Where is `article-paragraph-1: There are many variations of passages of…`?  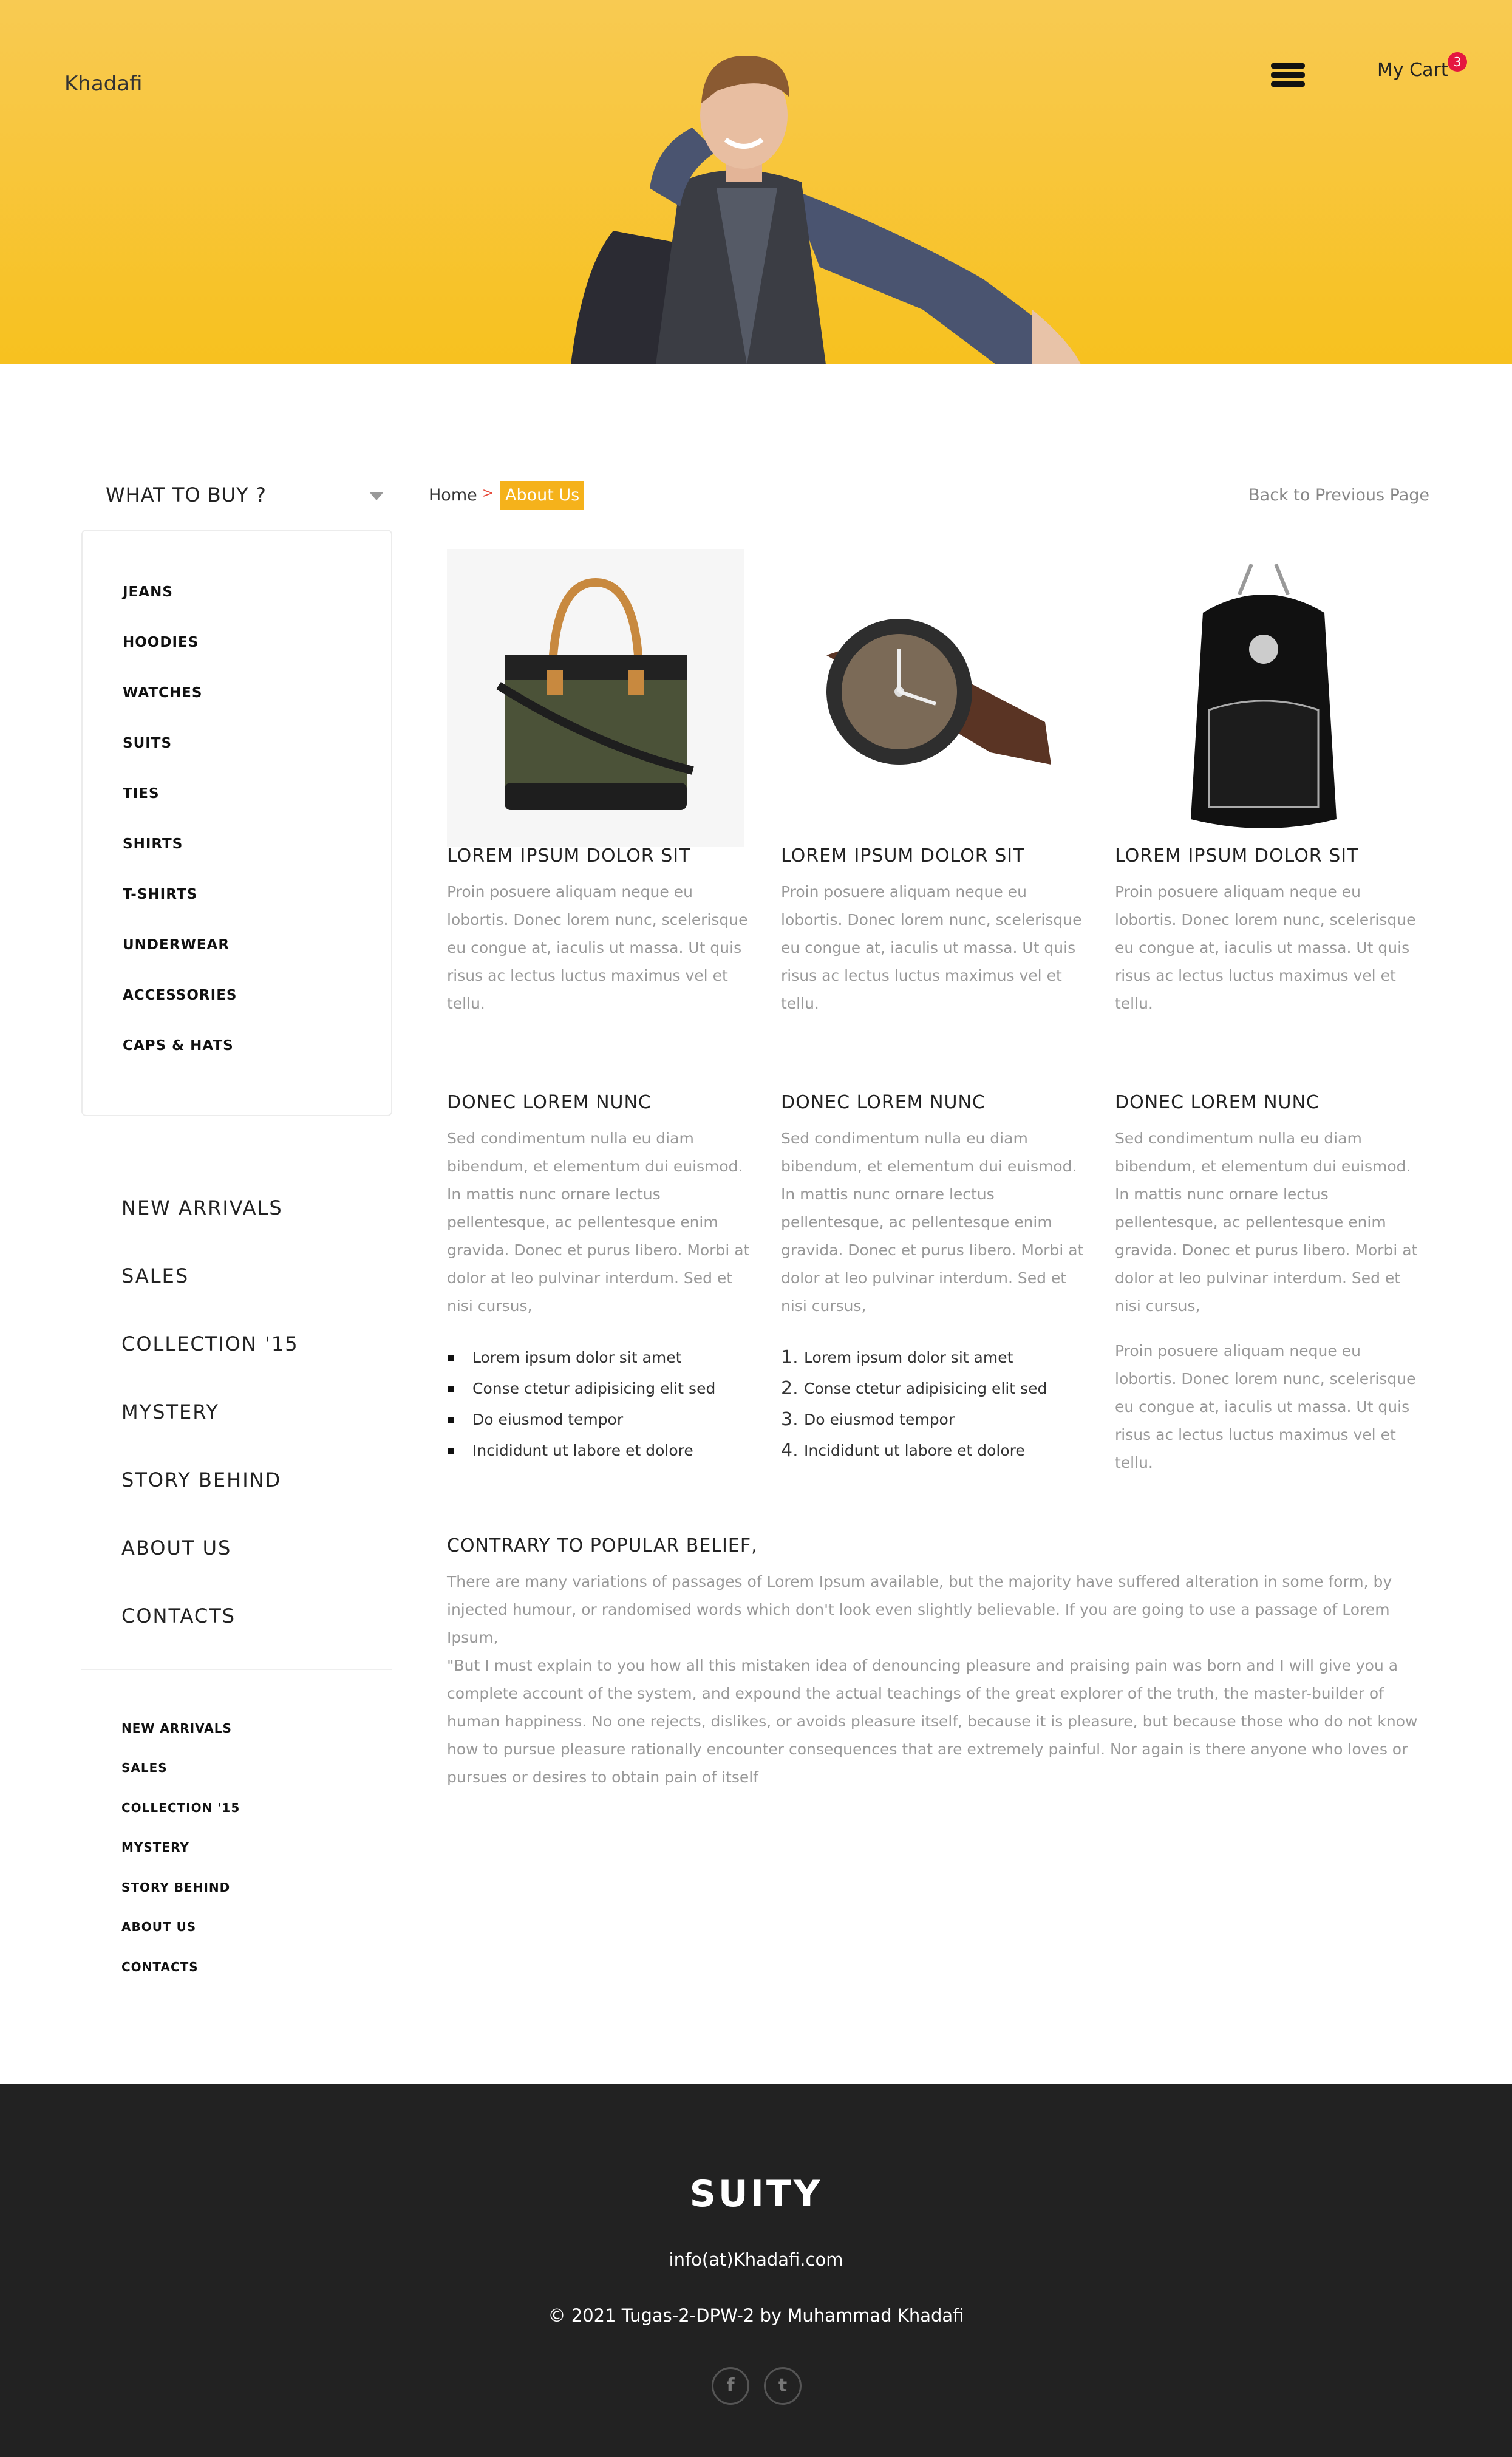 article-paragraph-1: There are many variations of passages of… is located at coordinates (919, 1609).